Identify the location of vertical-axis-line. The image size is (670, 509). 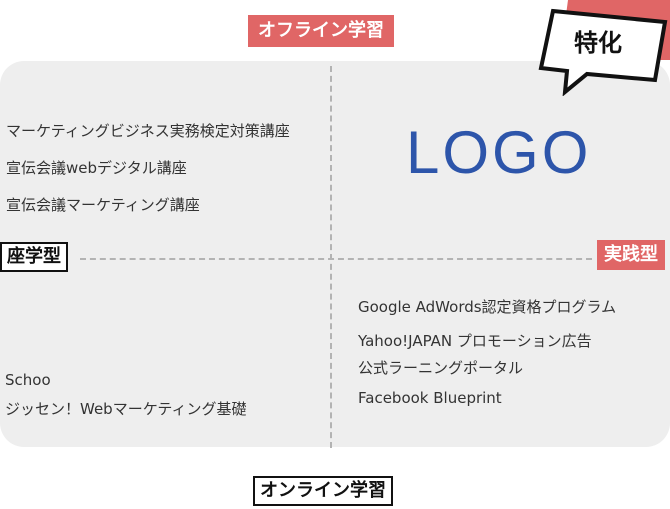
(331, 257).